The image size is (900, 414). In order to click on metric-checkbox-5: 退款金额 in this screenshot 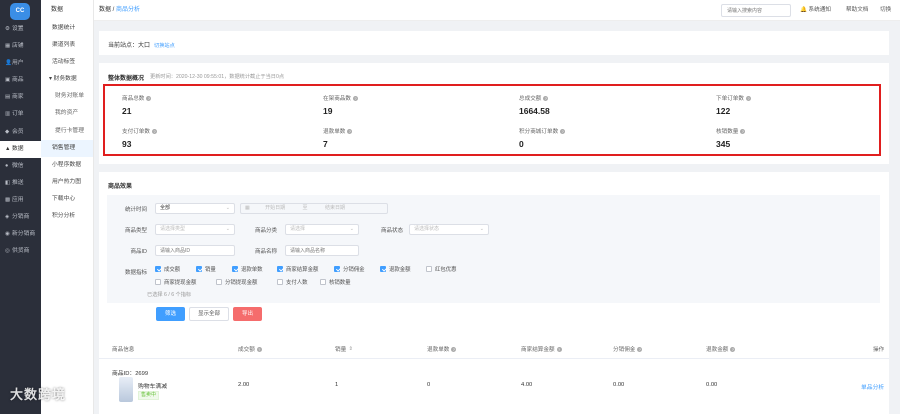, I will do `click(395, 269)`.